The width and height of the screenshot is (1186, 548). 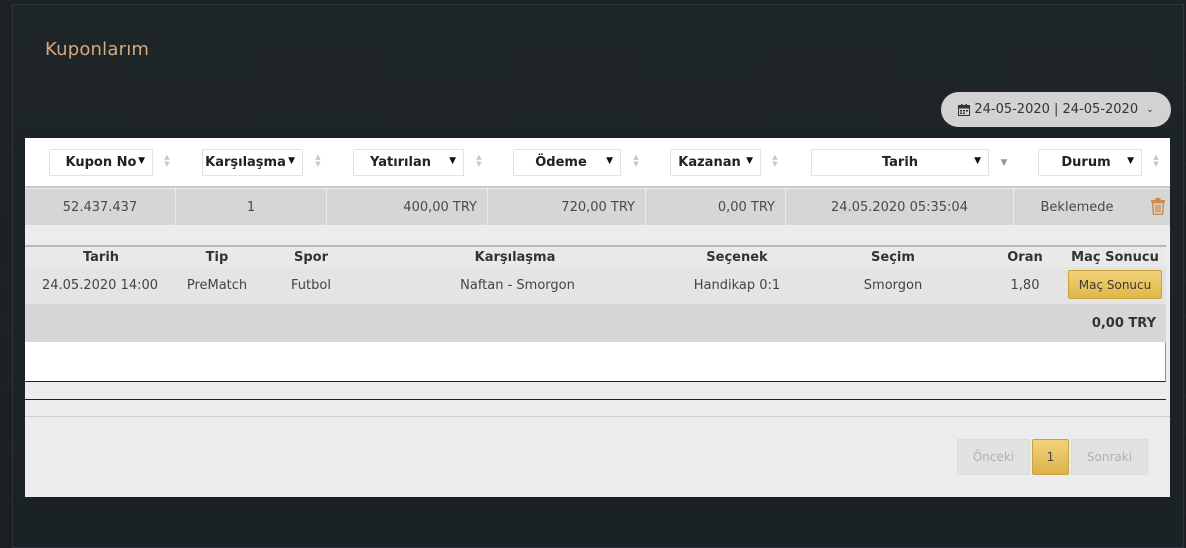 I want to click on cell-tarih: 24.05.2020 05:35:04, so click(x=900, y=207).